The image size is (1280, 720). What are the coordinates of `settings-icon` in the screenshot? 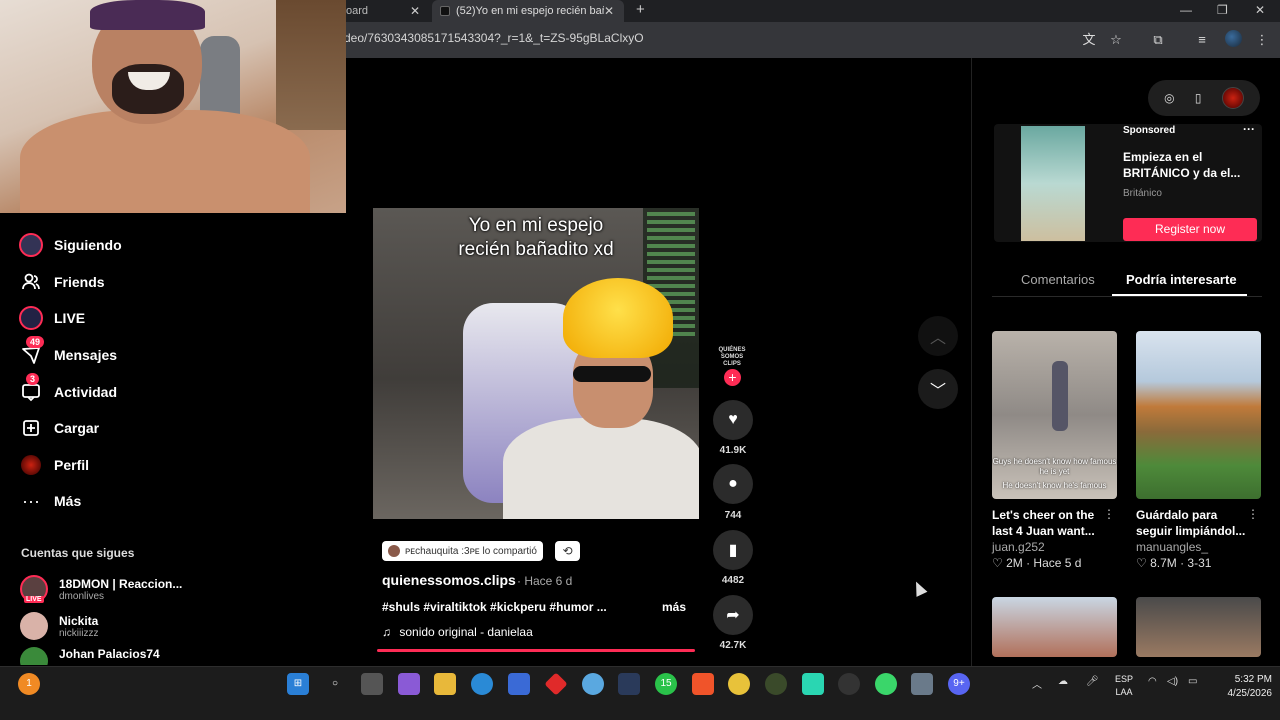 It's located at (922, 684).